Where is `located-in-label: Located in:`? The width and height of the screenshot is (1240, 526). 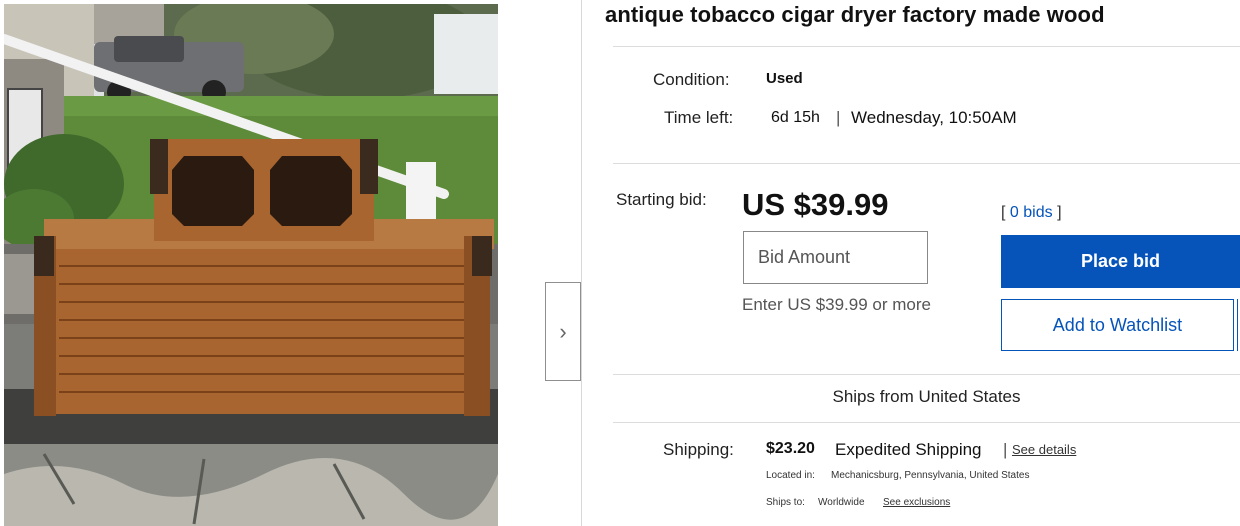 located-in-label: Located in: is located at coordinates (790, 475).